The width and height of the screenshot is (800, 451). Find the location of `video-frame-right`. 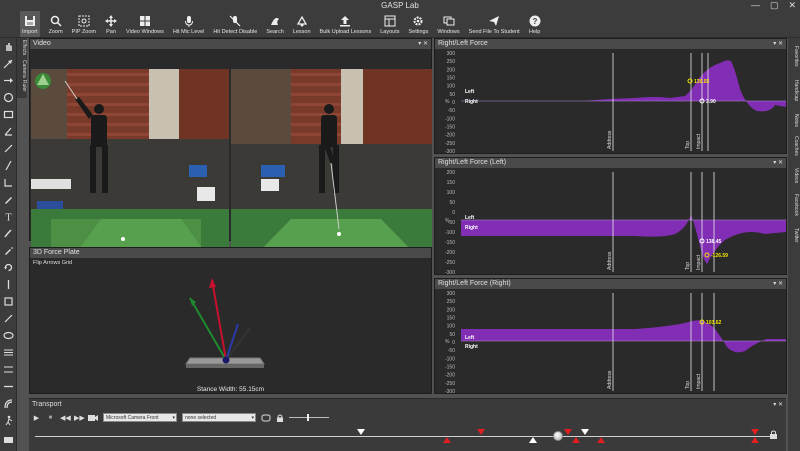

video-frame-right is located at coordinates (331, 164).